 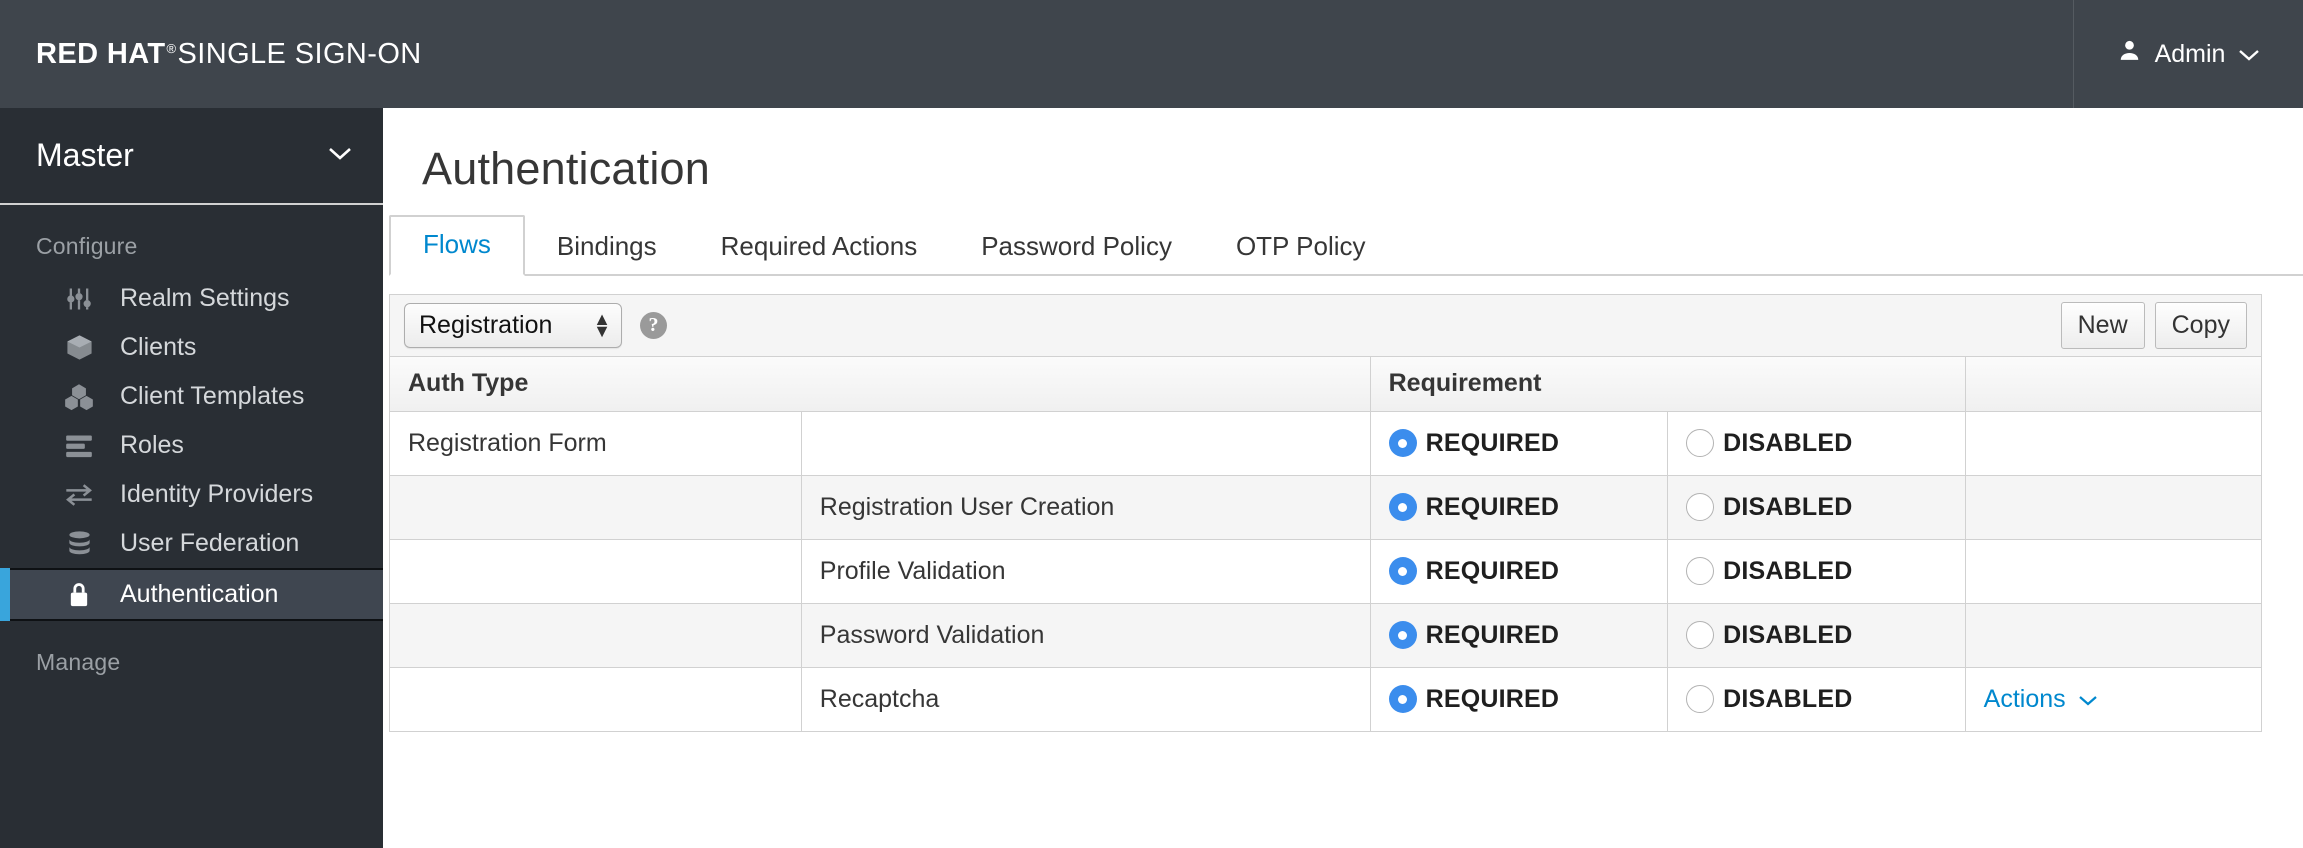 What do you see at coordinates (191, 445) in the screenshot?
I see `sidebar-item-roles: Roles` at bounding box center [191, 445].